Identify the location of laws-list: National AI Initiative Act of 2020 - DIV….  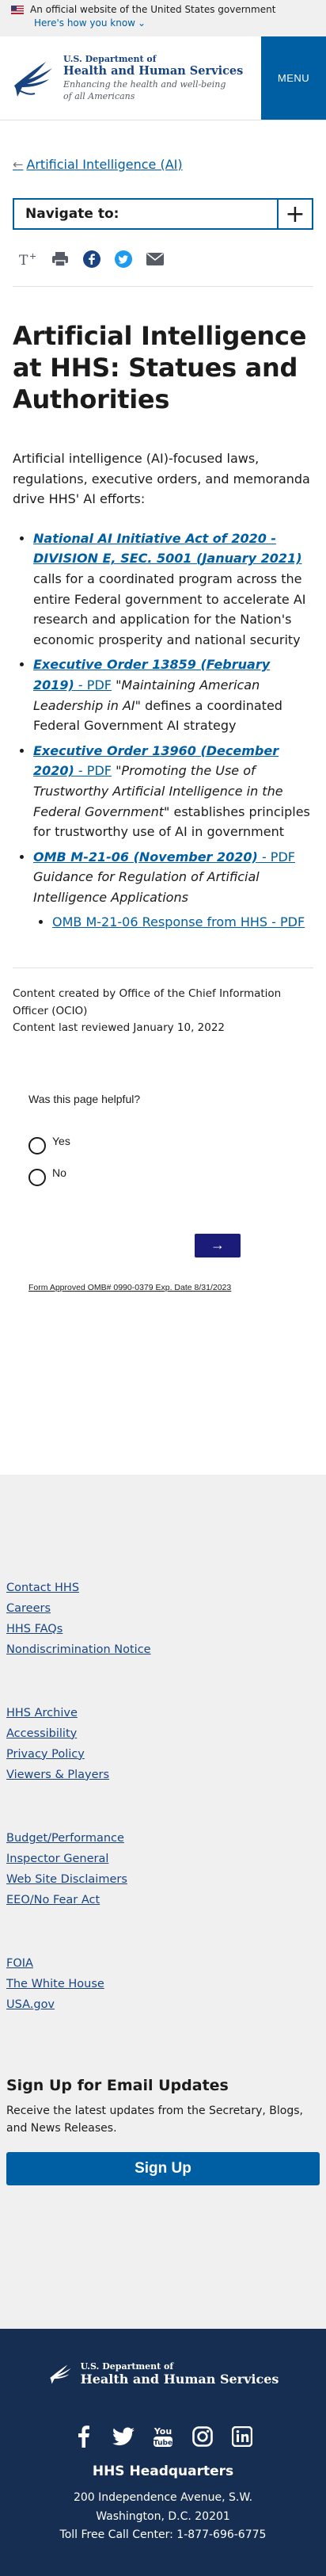
(163, 731).